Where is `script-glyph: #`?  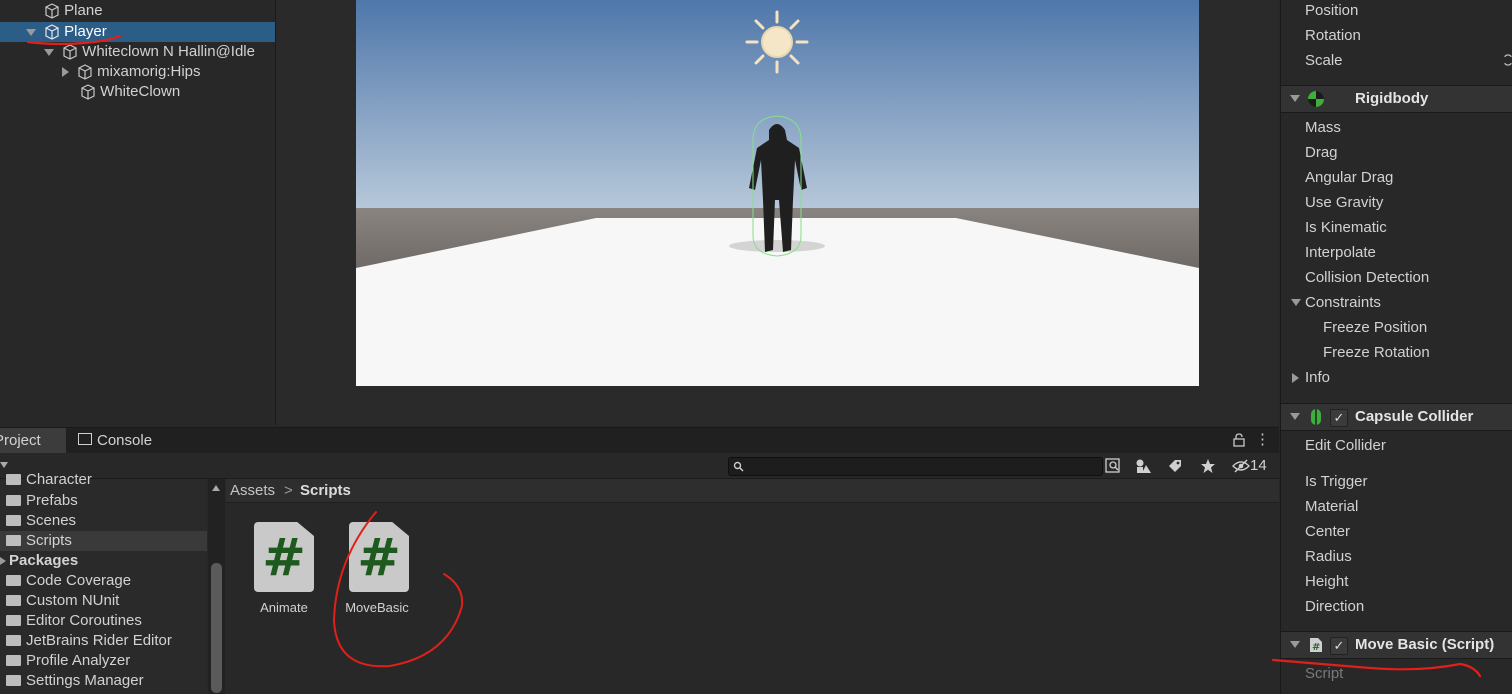 script-glyph: # is located at coordinates (379, 558).